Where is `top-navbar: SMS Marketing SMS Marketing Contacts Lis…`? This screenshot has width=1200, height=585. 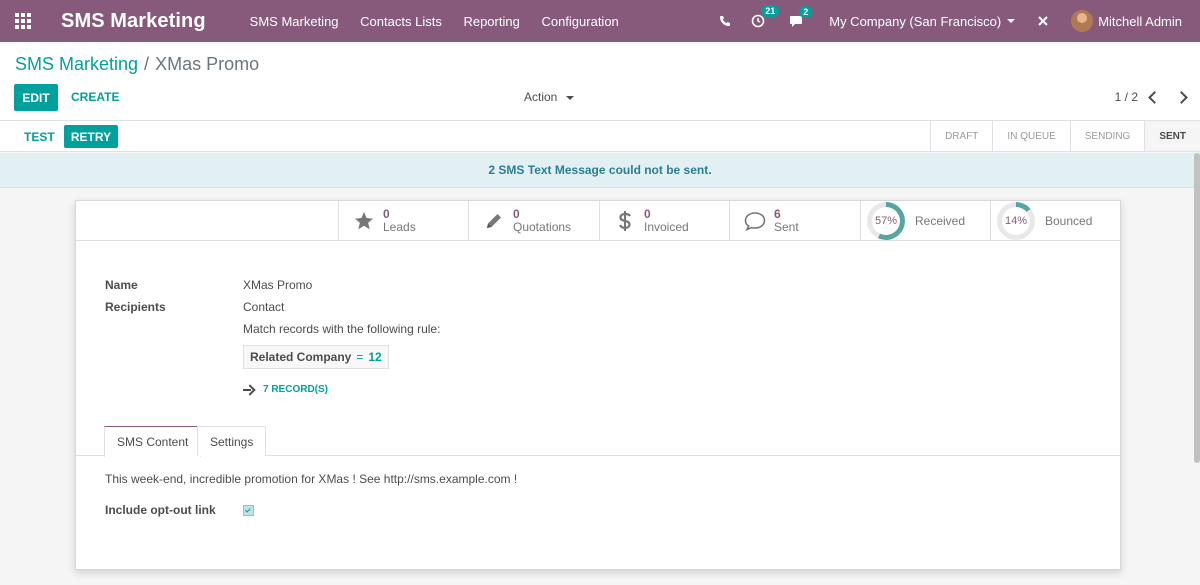 top-navbar: SMS Marketing SMS Marketing Contacts Lis… is located at coordinates (600, 21).